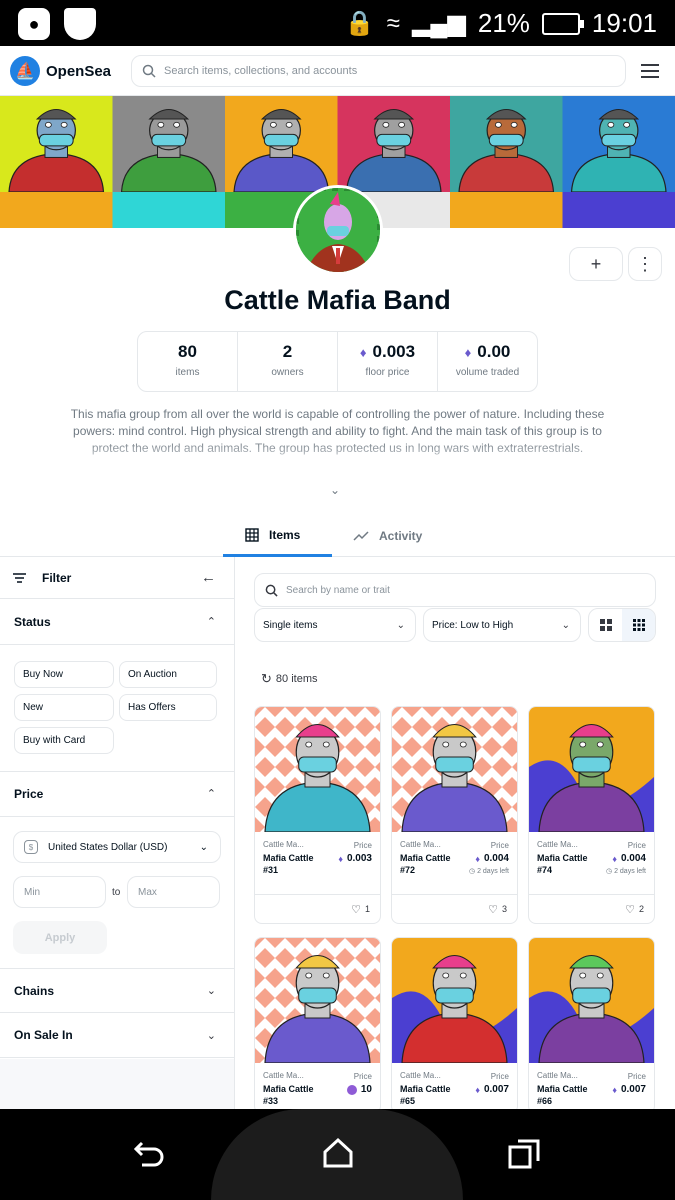  What do you see at coordinates (108, 847) in the screenshot?
I see `currency-value: United States Dollar (USD)` at bounding box center [108, 847].